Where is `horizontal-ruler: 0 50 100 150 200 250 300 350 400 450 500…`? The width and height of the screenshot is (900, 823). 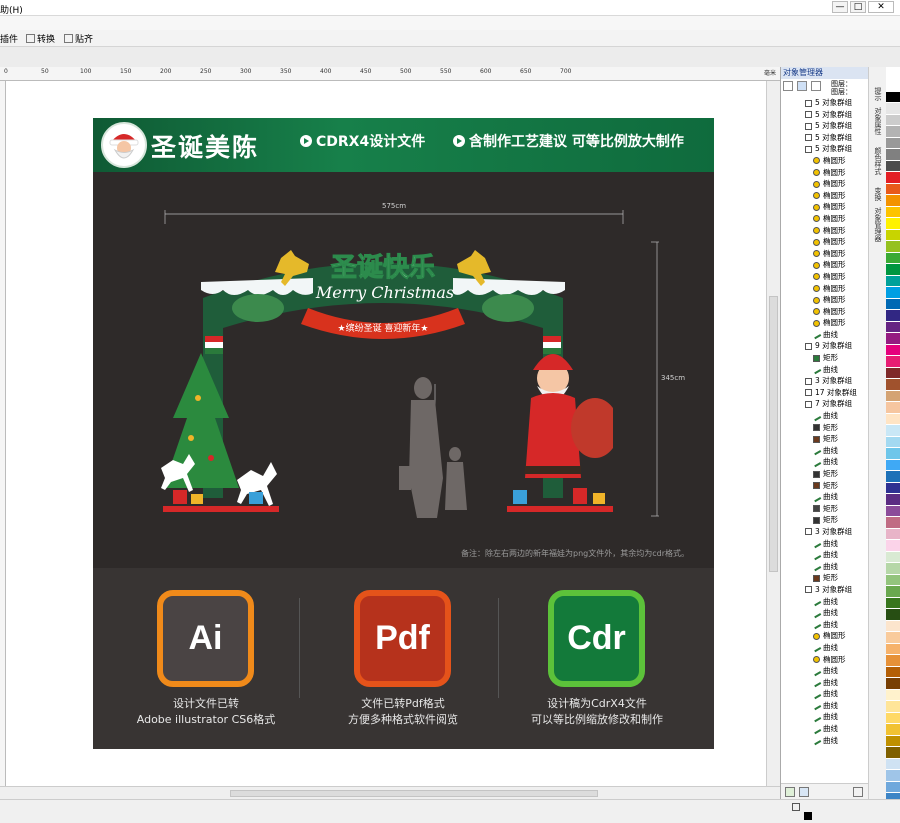
horizontal-ruler: 0 50 100 150 200 250 300 350 400 450 500… is located at coordinates (390, 74).